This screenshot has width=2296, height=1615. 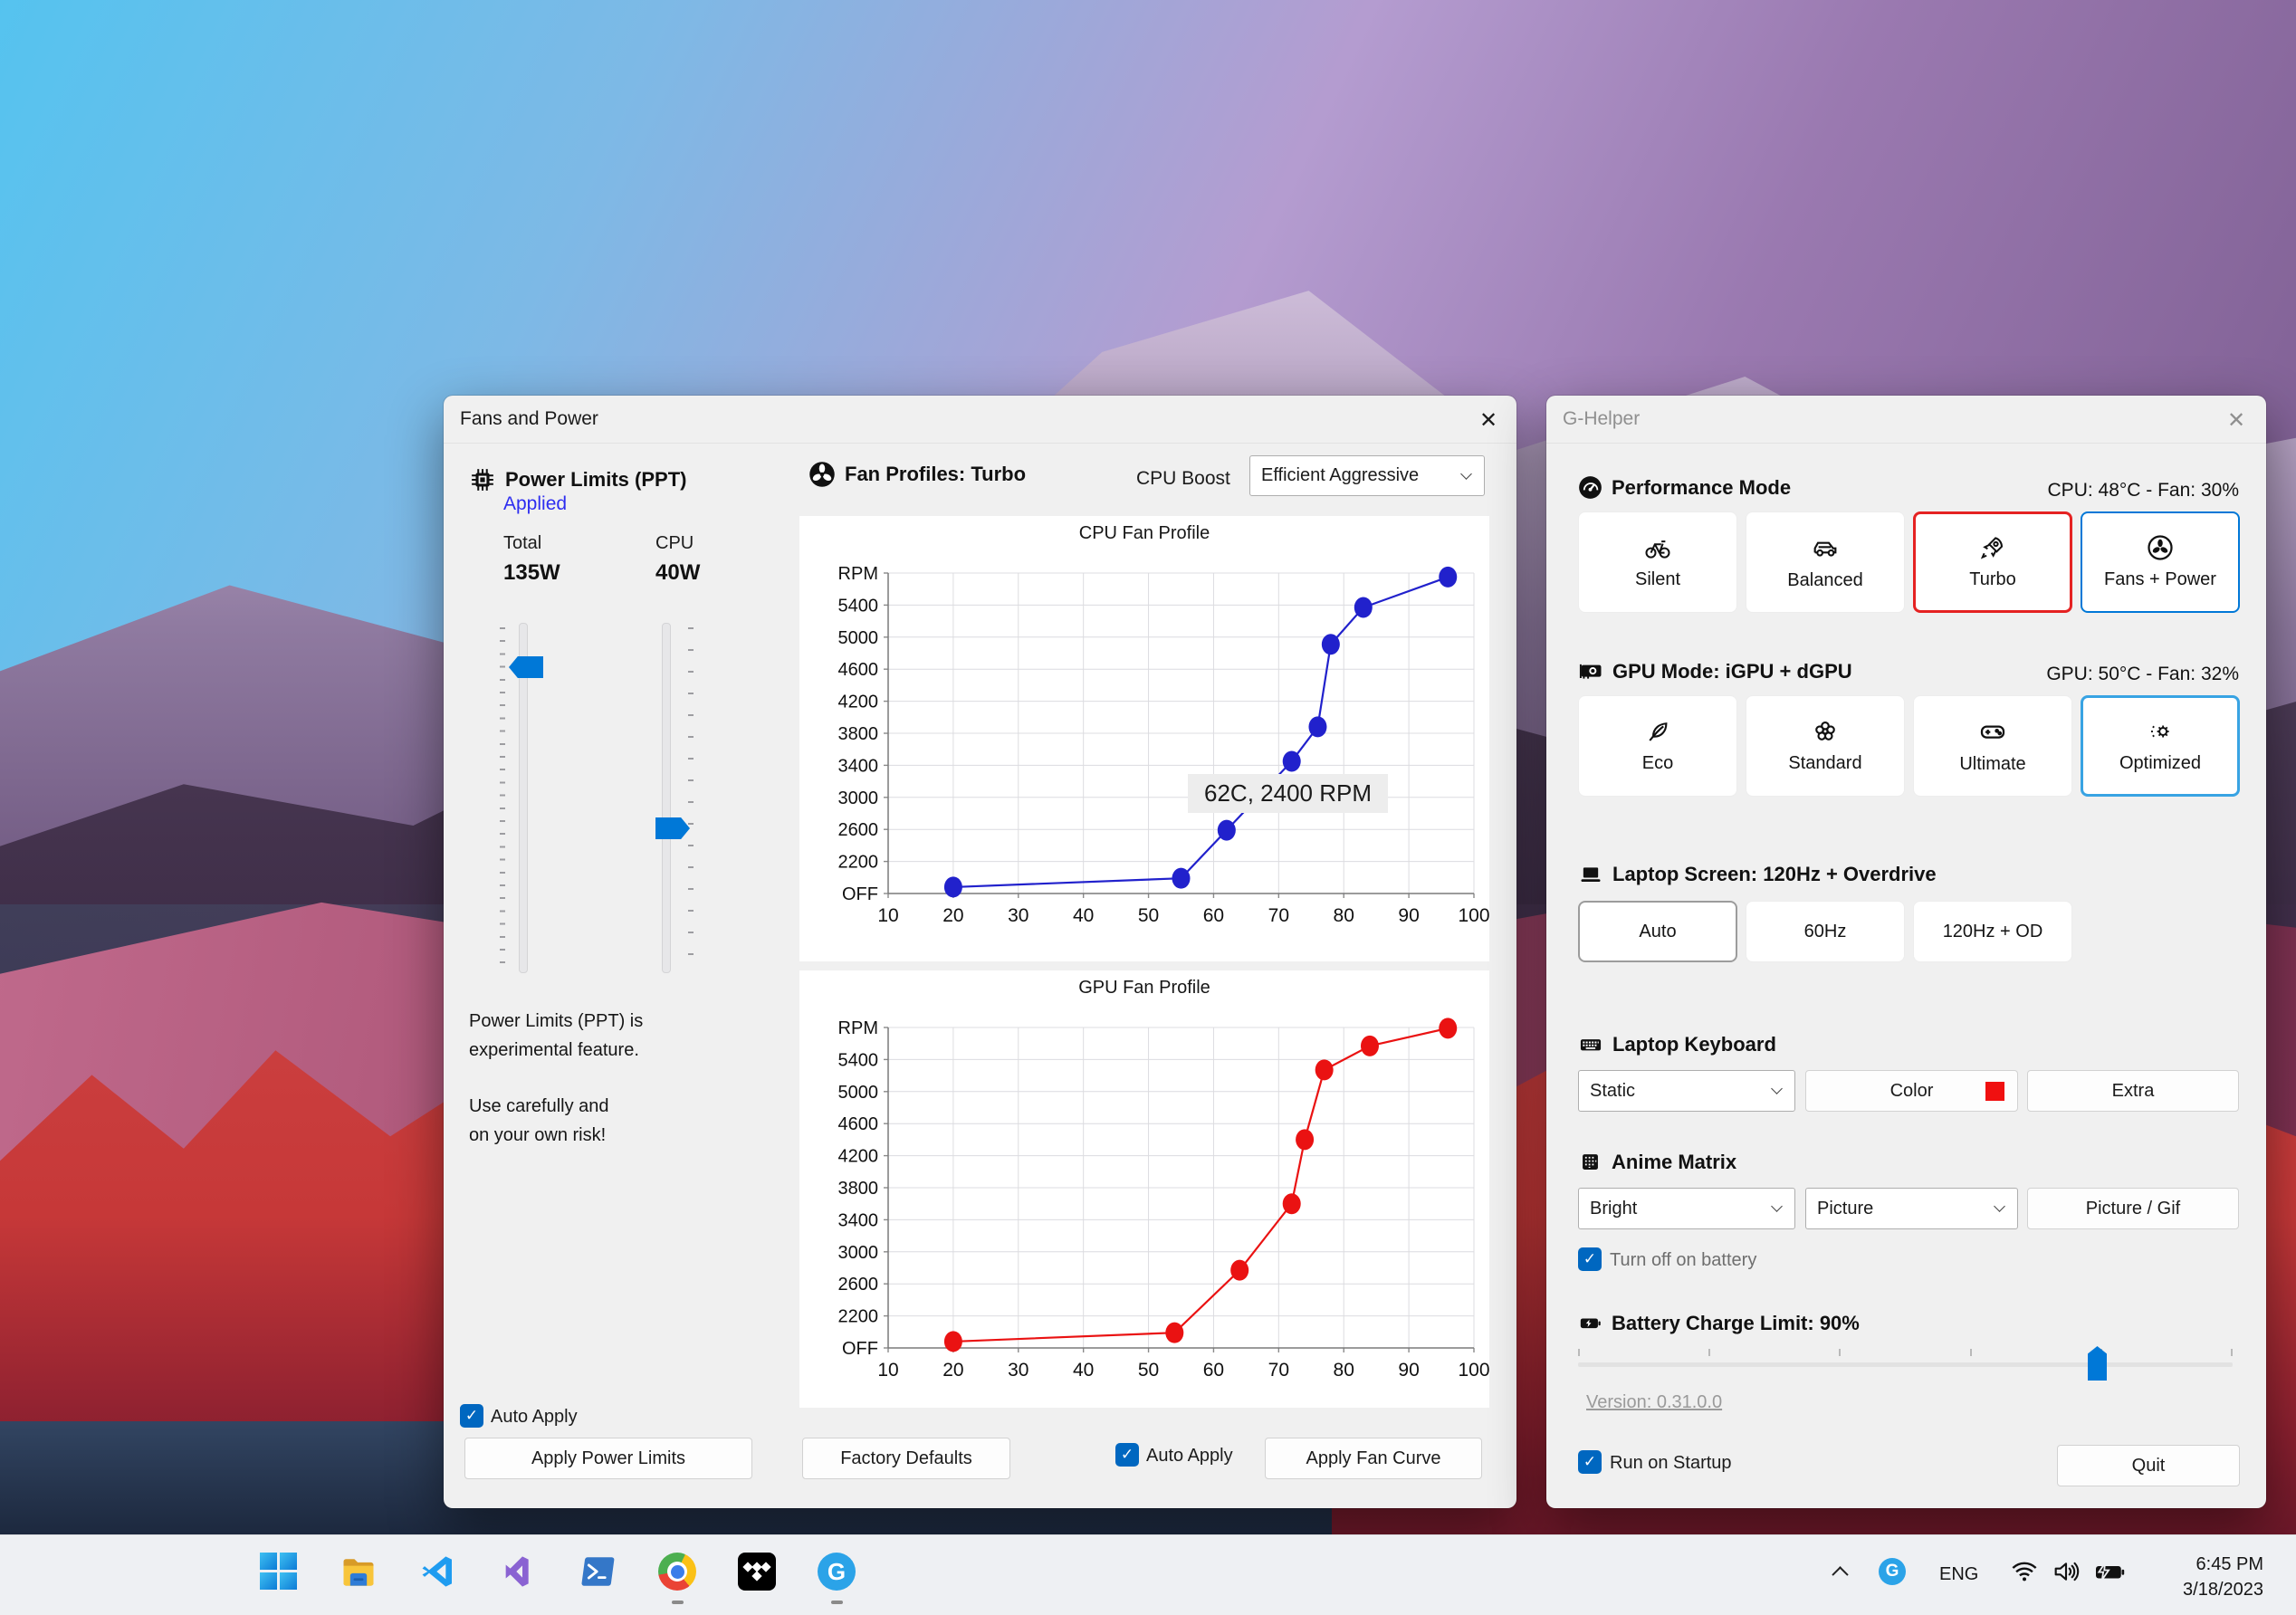 What do you see at coordinates (608, 1458) in the screenshot?
I see `apply-power-limits-button: Apply Power Limits` at bounding box center [608, 1458].